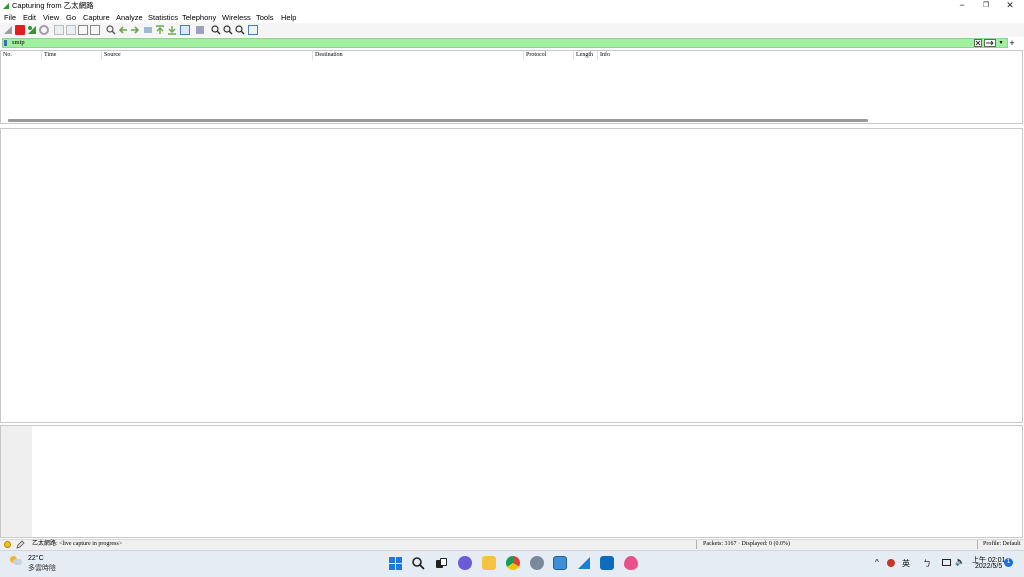 The width and height of the screenshot is (1024, 577). Describe the element at coordinates (71, 30) in the screenshot. I see `save-file-icon` at that location.